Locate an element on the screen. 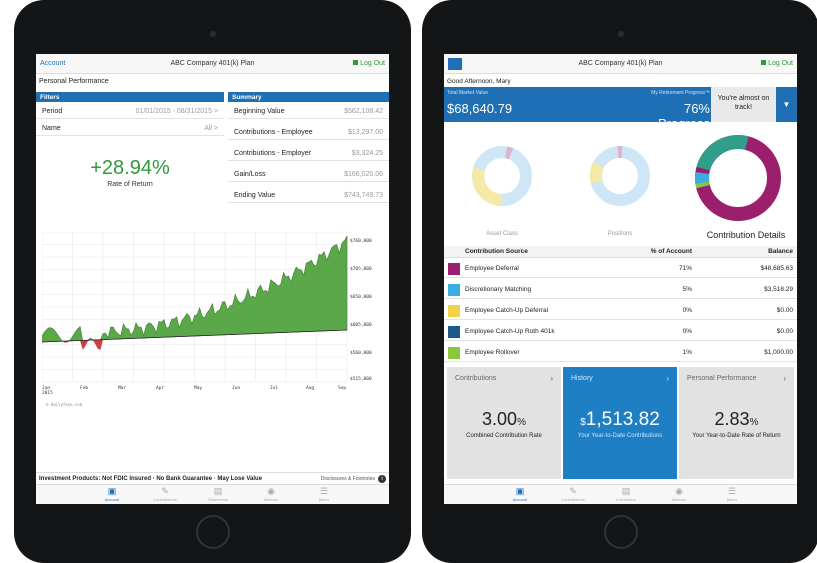 The height and width of the screenshot is (563, 817). summary-value: $13,297.00 is located at coordinates (365, 132).